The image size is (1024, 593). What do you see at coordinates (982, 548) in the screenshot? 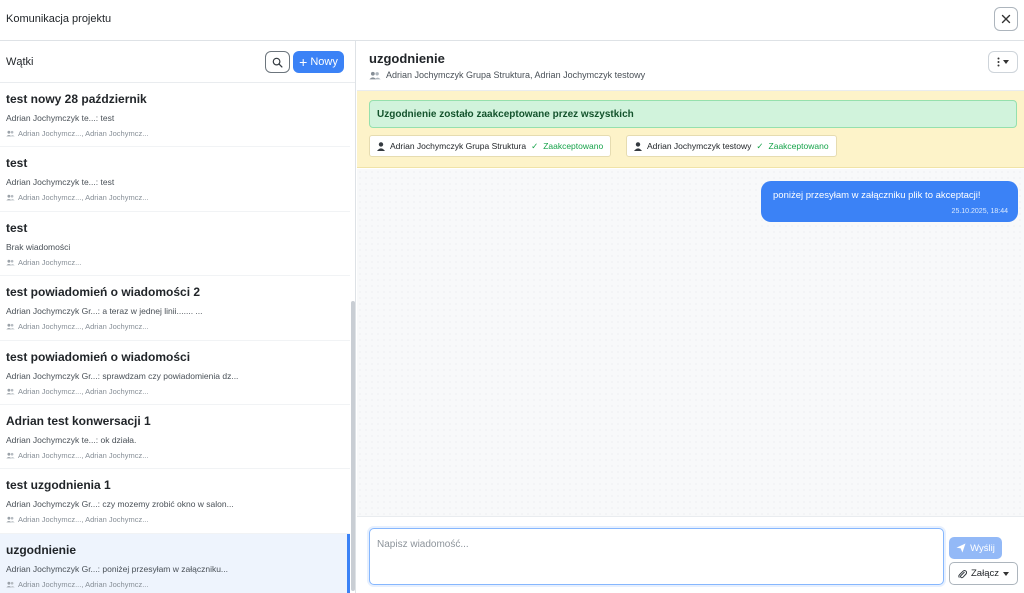
I see `send-label: Wyślij` at bounding box center [982, 548].